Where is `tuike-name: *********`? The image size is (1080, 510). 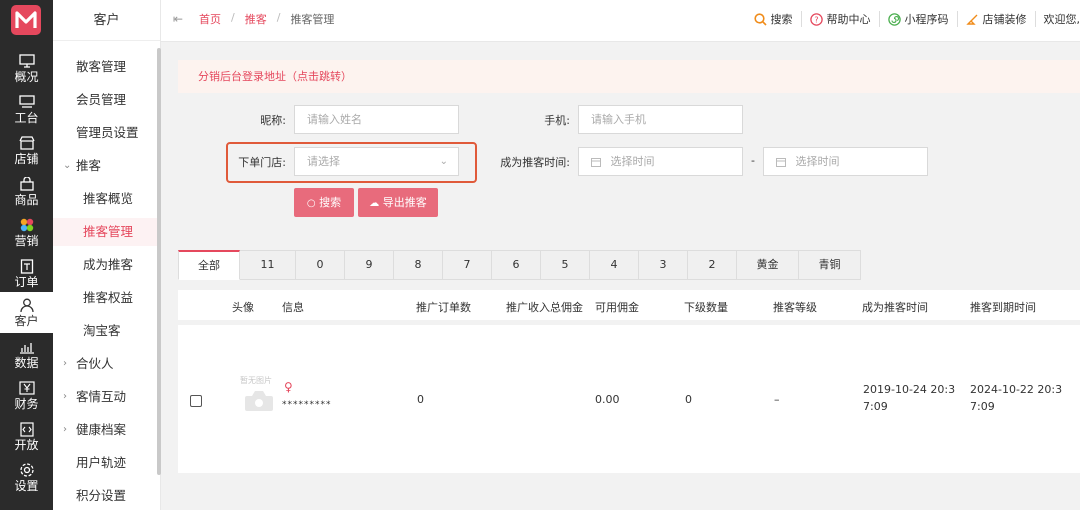
tuike-name: ********* is located at coordinates (307, 405).